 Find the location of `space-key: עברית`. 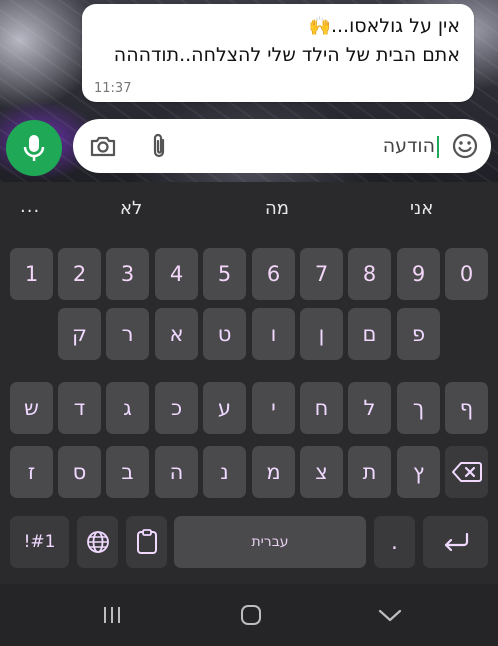

space-key: עברית is located at coordinates (270, 542).